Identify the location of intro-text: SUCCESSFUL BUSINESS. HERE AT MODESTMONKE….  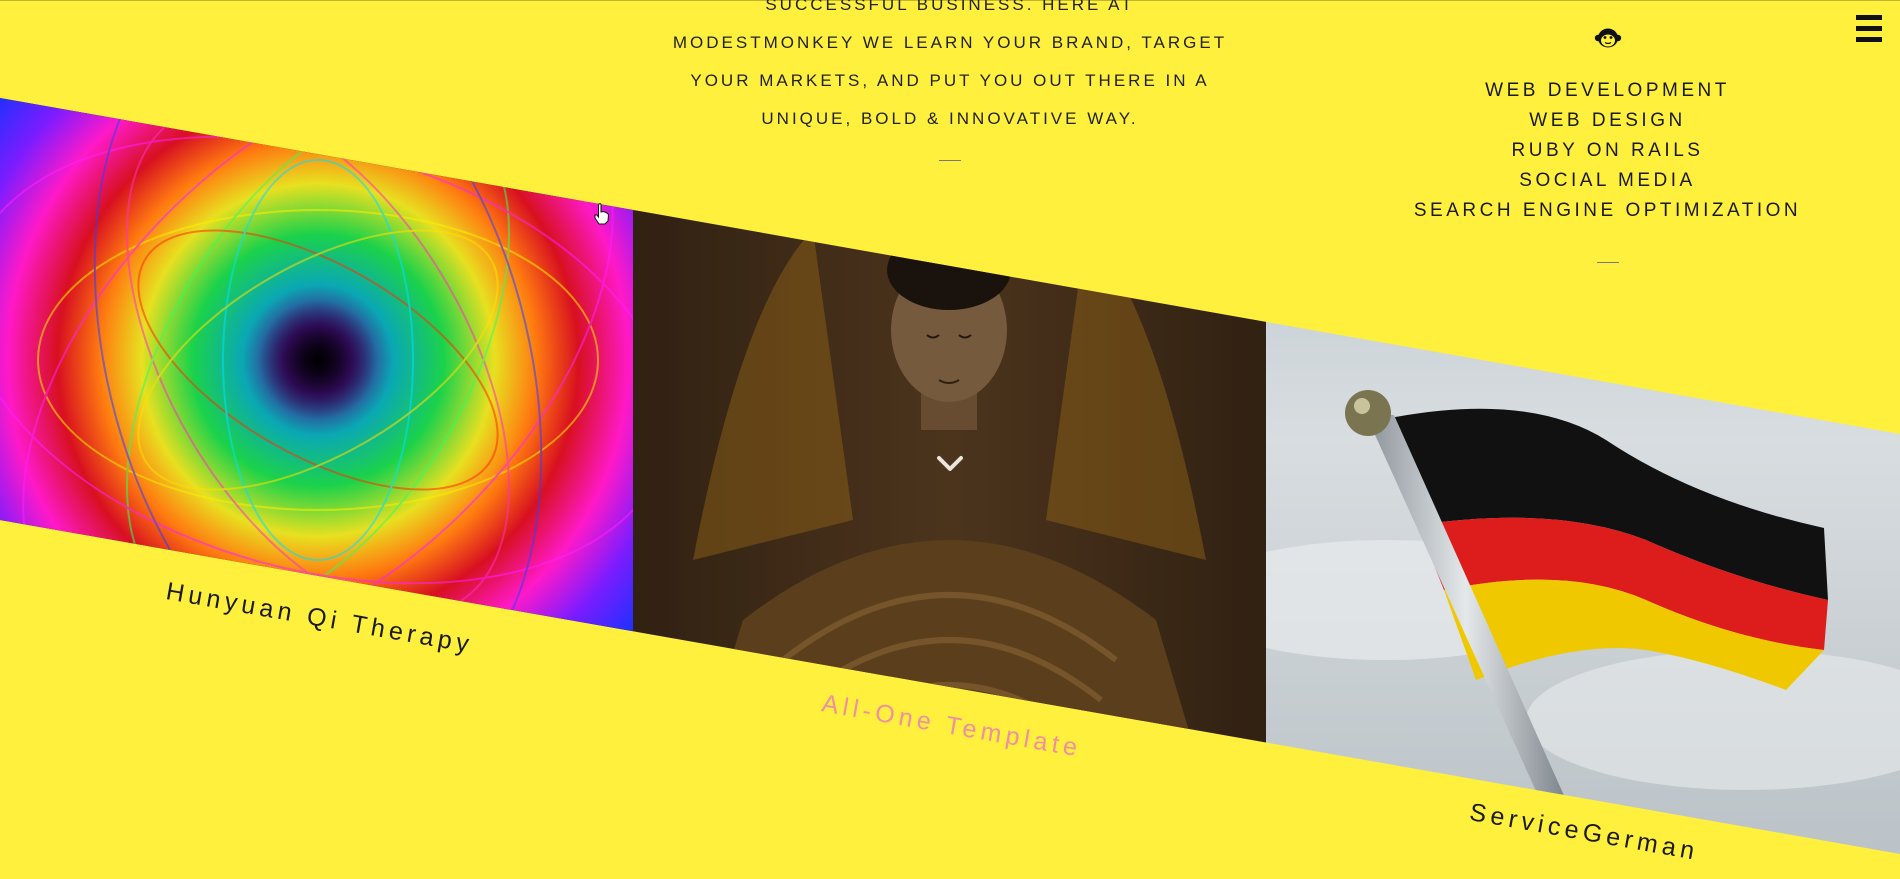
(950, 83).